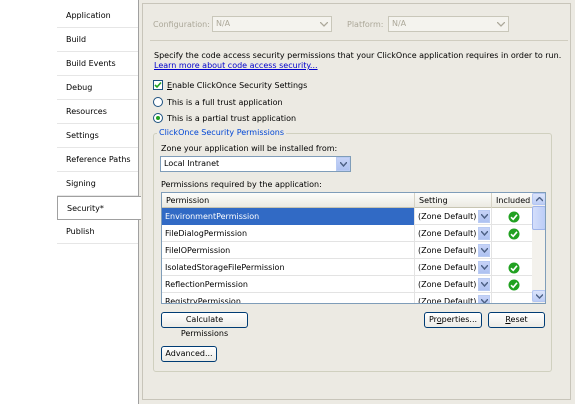  Describe the element at coordinates (359, 40) in the screenshot. I see `header-separator` at that location.